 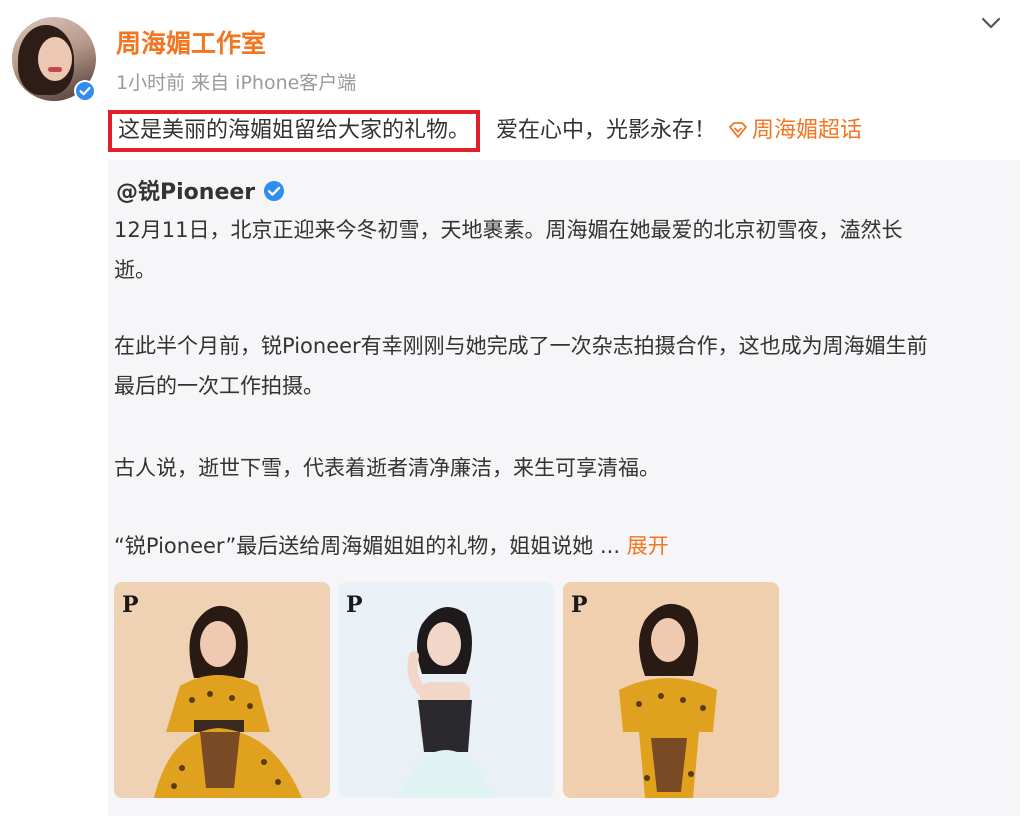 I want to click on repost-paragraph: 古人说，逝世下雪，代表着逝者清净廉洁，来生可享清福。, so click(x=387, y=468).